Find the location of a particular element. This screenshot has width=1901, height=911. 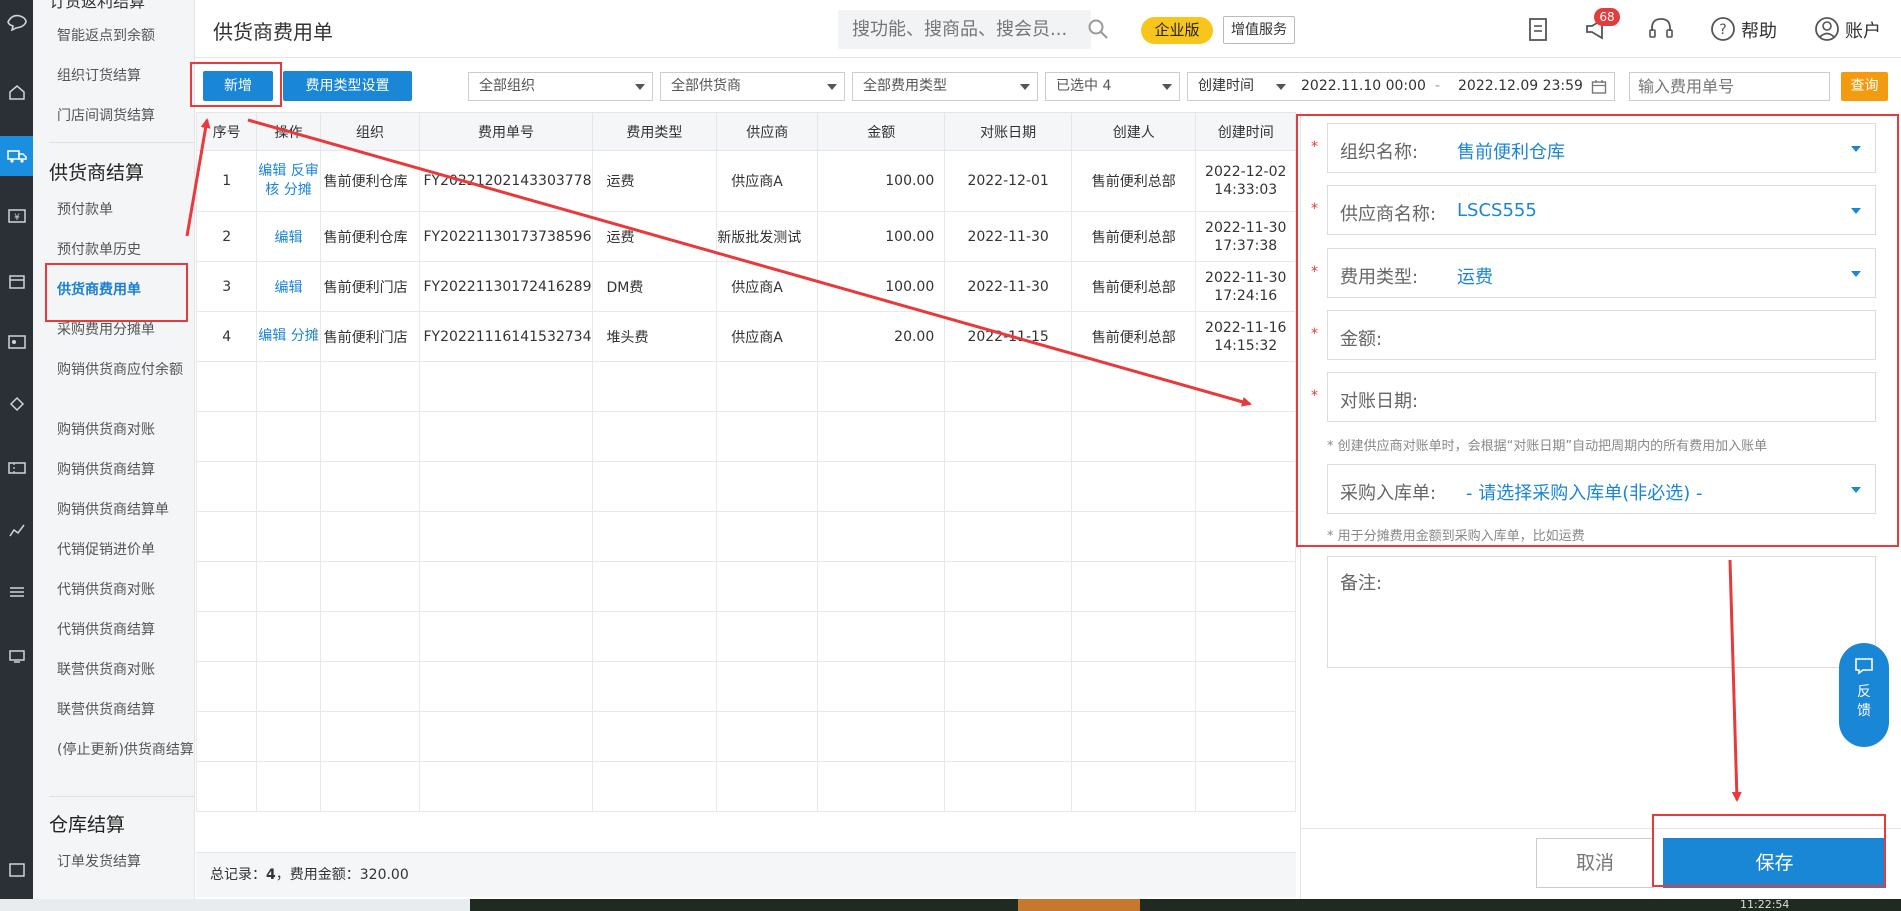

cell-create-time: 2022-11-16 14:15:32 is located at coordinates (1245, 336).